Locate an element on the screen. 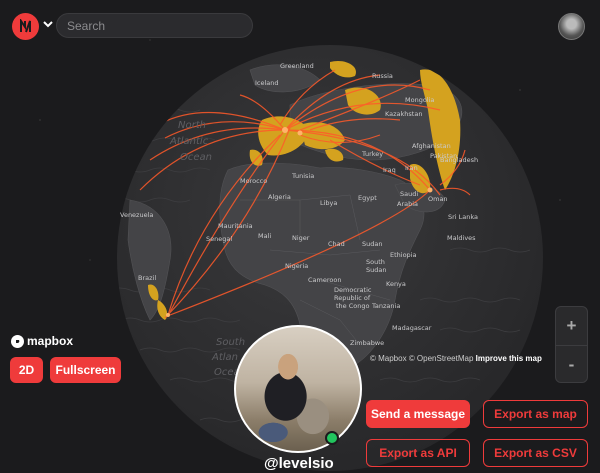 Image resolution: width=600 pixels, height=473 pixels. map-label: Egypt is located at coordinates (367, 198).